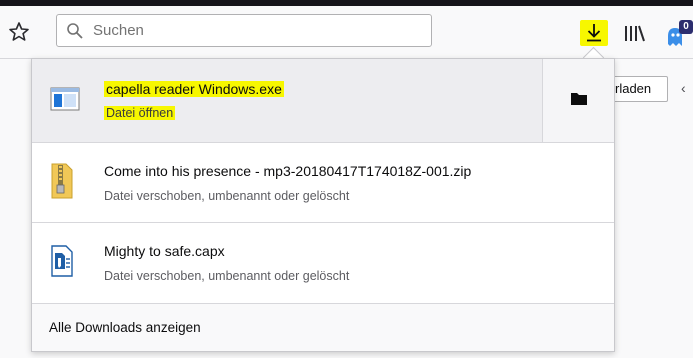 The image size is (693, 358). I want to click on downloads-button, so click(594, 33).